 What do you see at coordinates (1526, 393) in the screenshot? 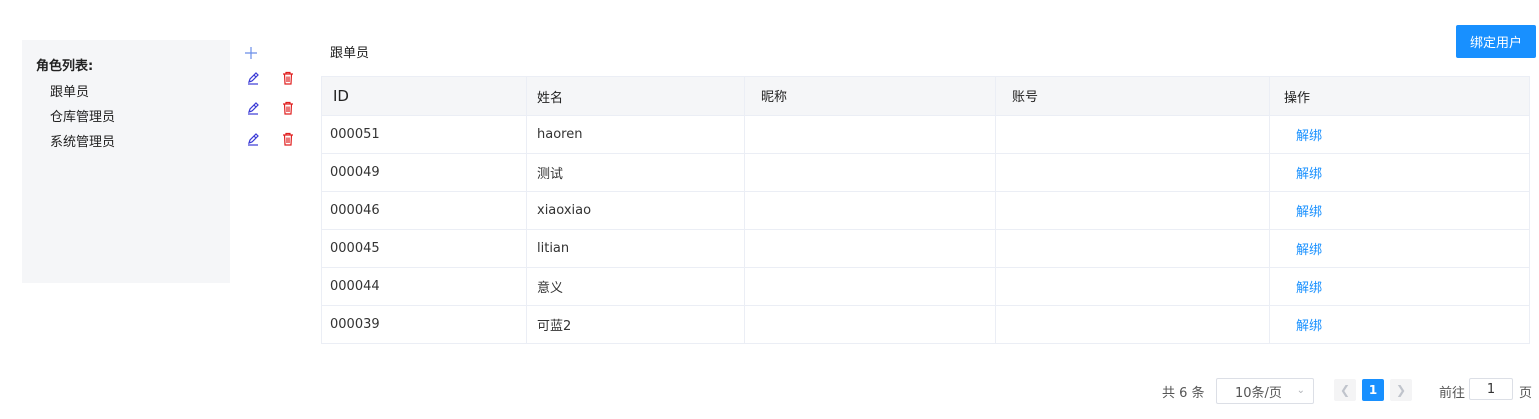
I see `page-suffix-label: 页` at bounding box center [1526, 393].